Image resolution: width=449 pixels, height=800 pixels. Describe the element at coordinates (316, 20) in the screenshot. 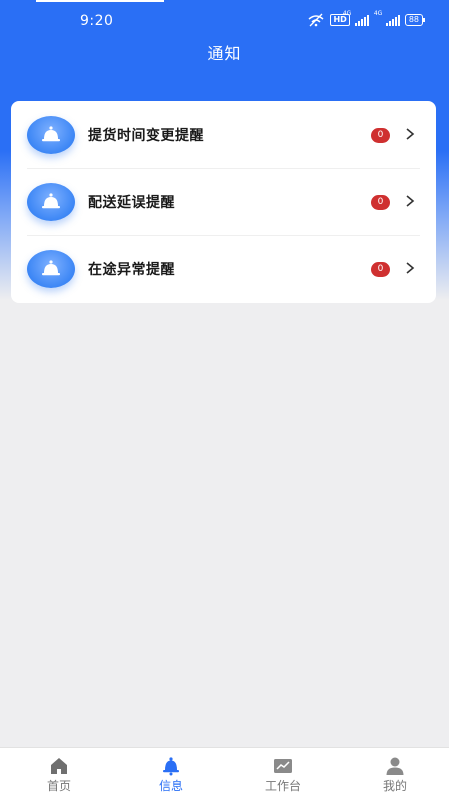

I see `no-wifi-icon` at that location.